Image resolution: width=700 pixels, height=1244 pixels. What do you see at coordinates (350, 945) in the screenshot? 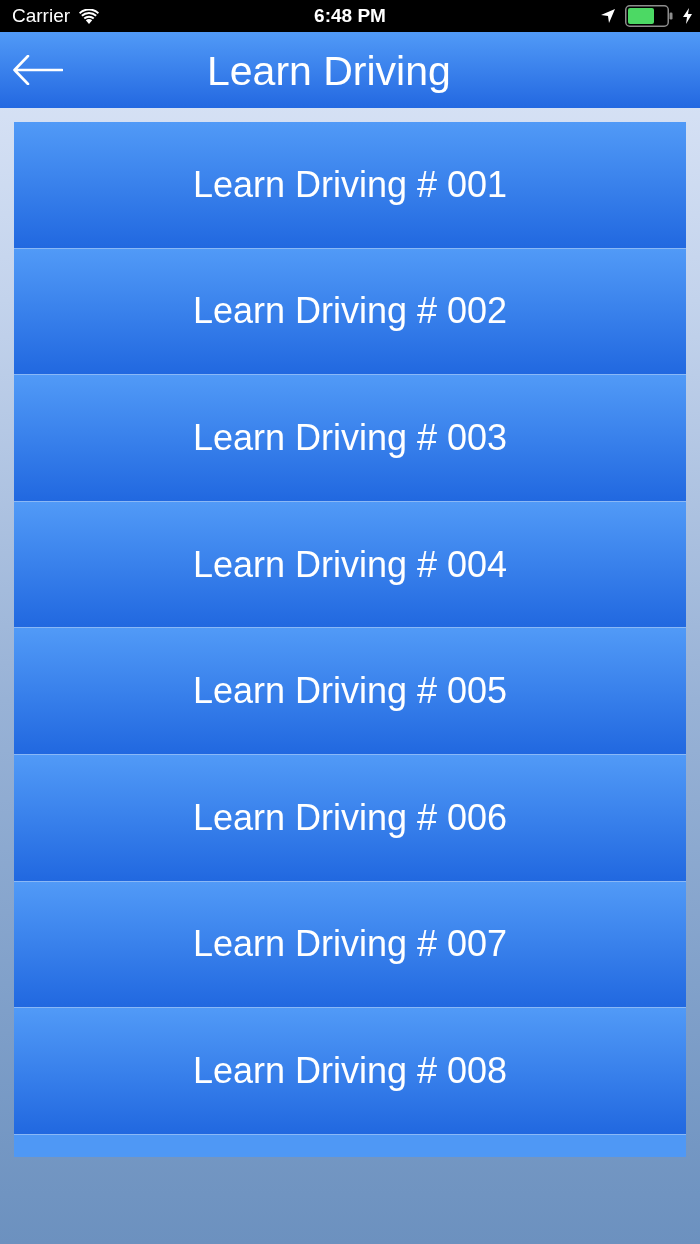
I see `list-item: Learn Driving # 007` at bounding box center [350, 945].